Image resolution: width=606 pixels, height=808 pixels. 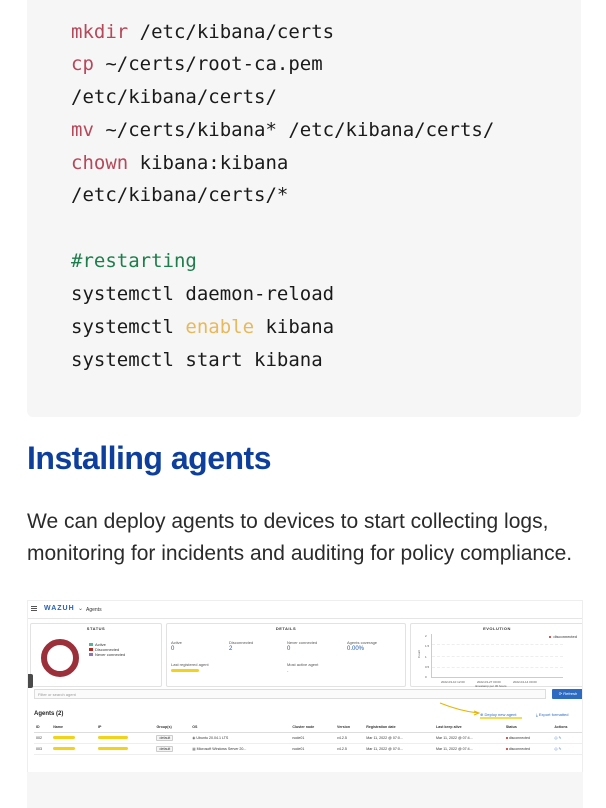 What do you see at coordinates (134, 261) in the screenshot?
I see `code-comment: #restarting` at bounding box center [134, 261].